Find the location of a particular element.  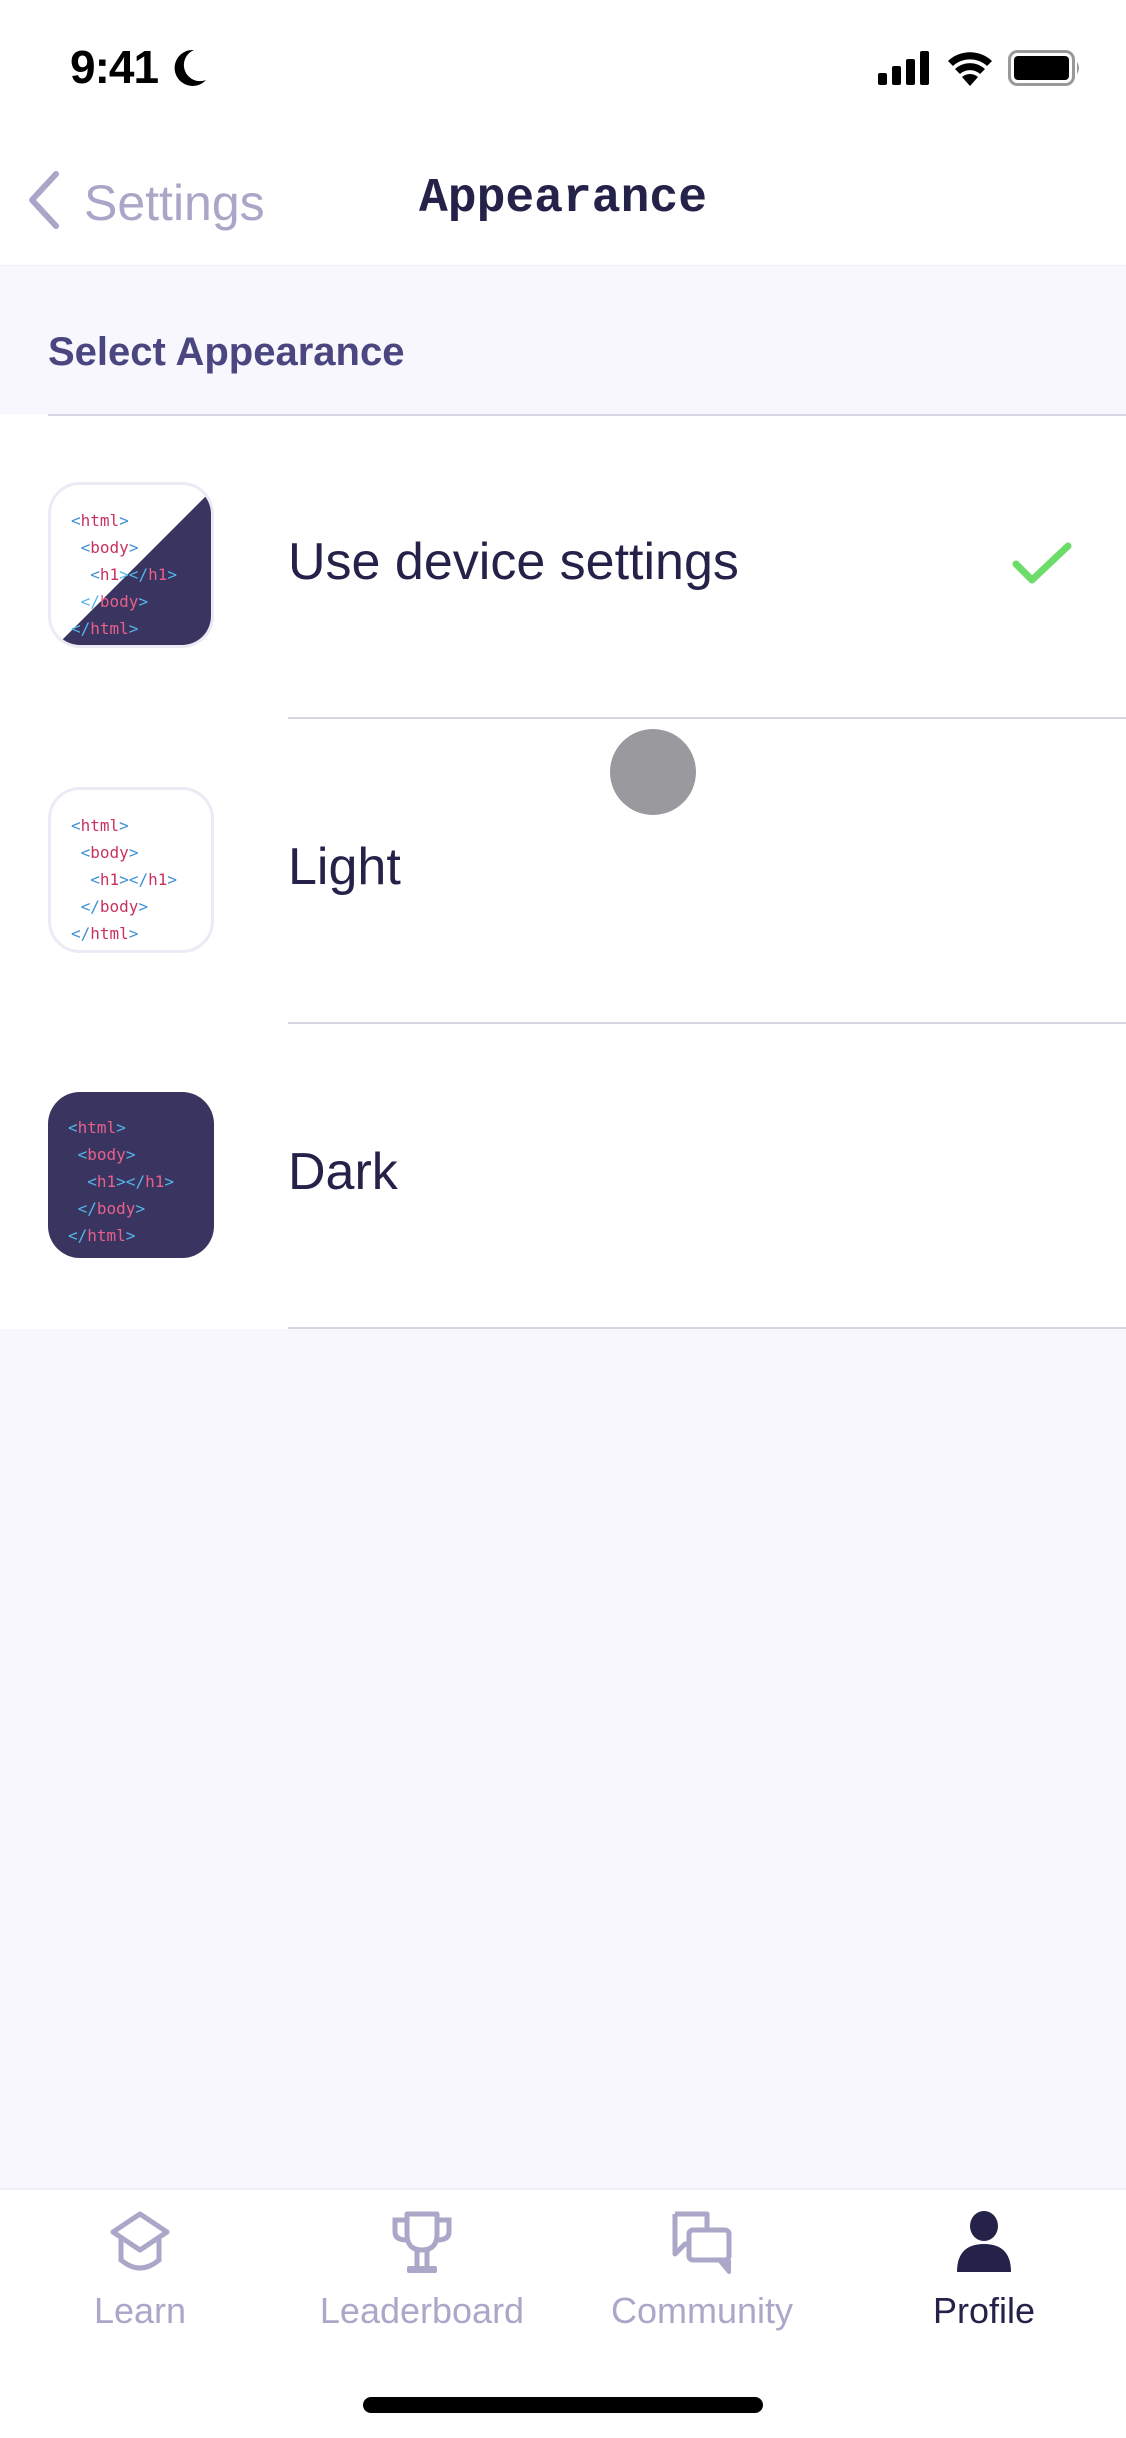

tab-community: Community is located at coordinates (702, 2271).